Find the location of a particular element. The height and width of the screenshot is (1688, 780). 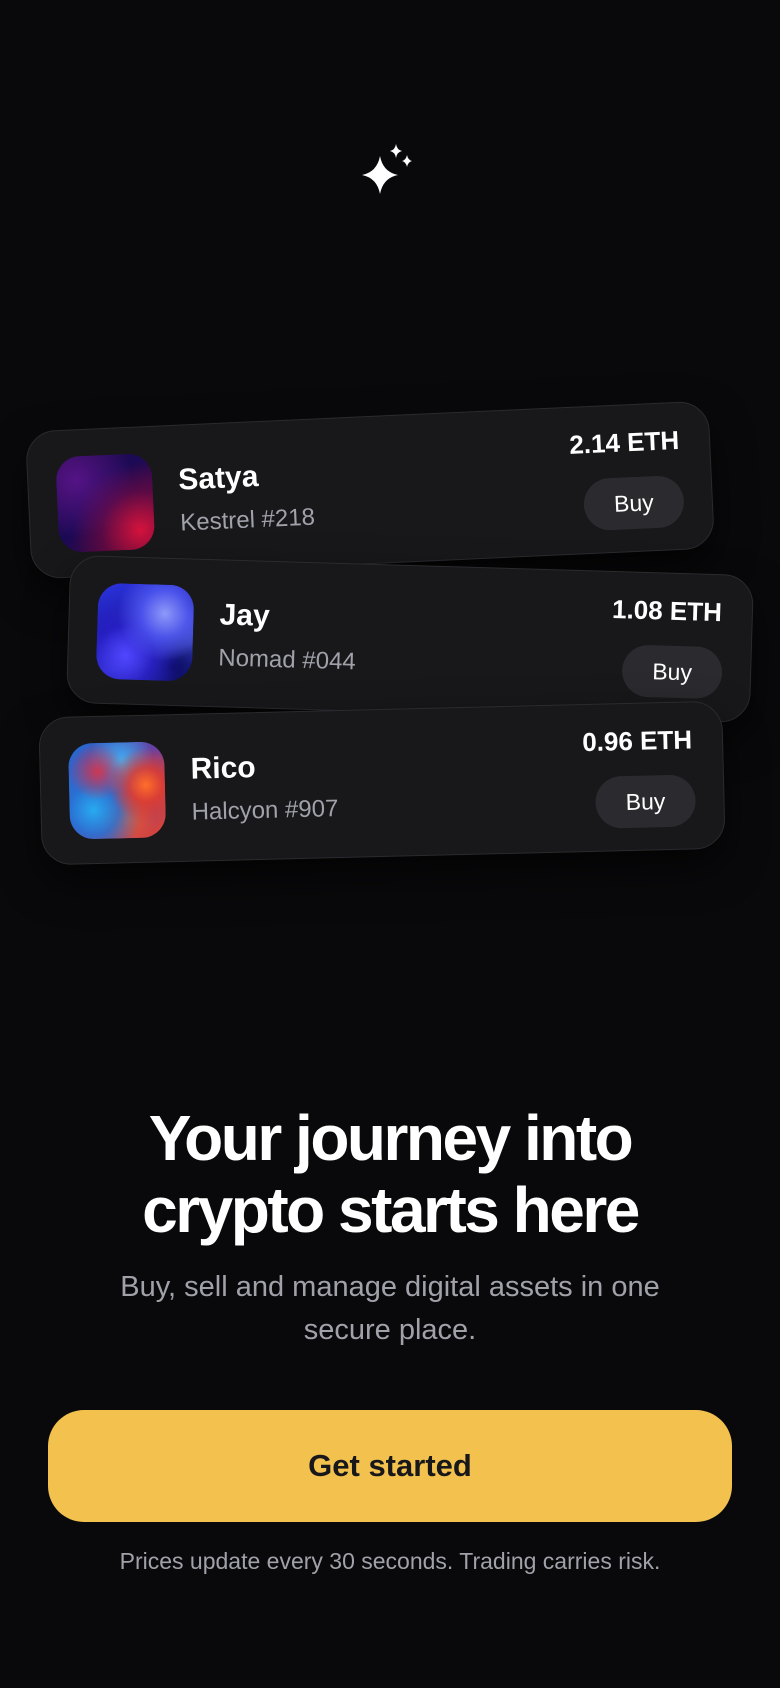

asset-price: 1.08 ETH is located at coordinates (667, 610).